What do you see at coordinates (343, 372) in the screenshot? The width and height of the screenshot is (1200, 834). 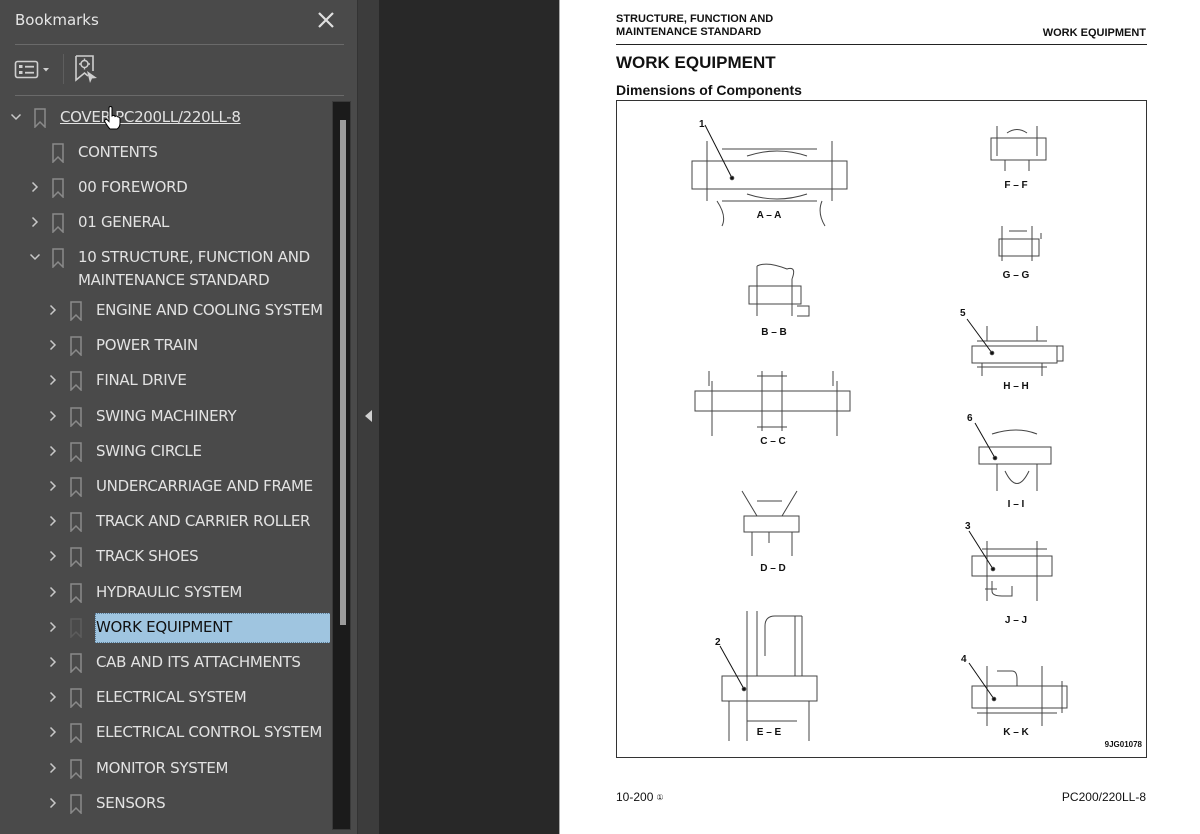 I see `scrollbar-thumb` at bounding box center [343, 372].